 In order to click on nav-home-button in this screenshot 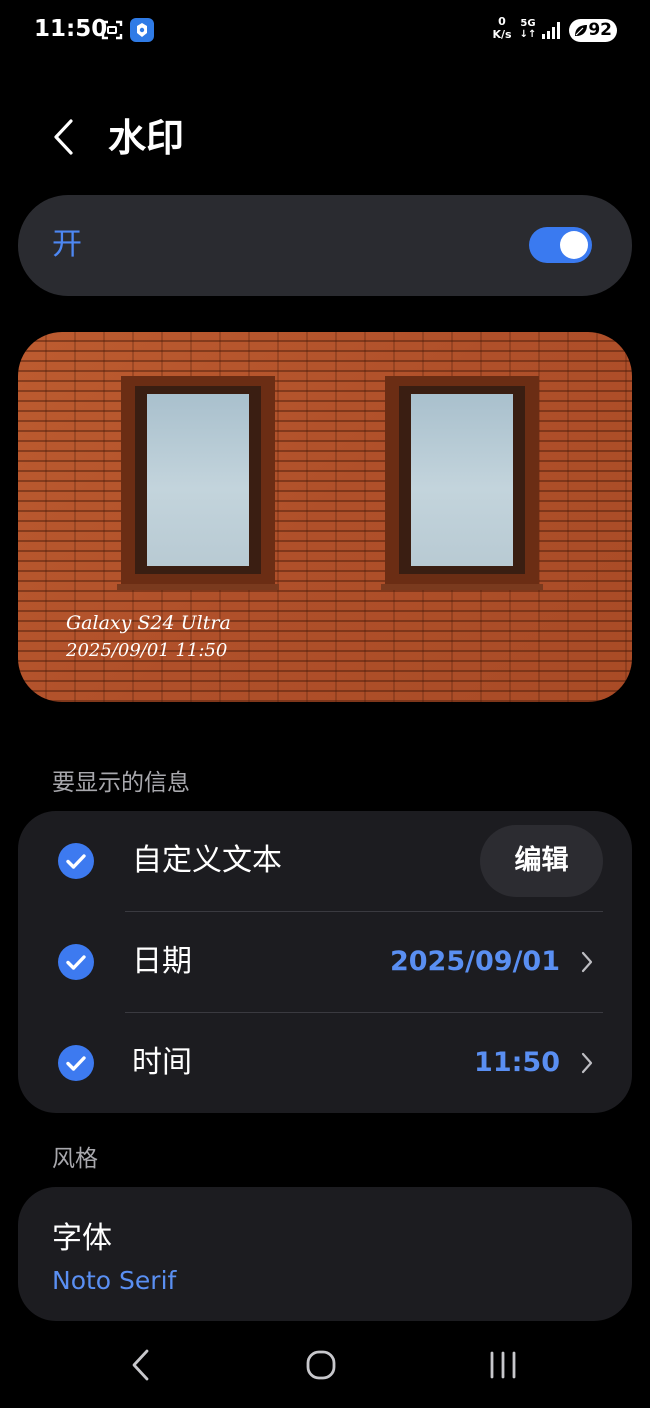, I will do `click(321, 1365)`.